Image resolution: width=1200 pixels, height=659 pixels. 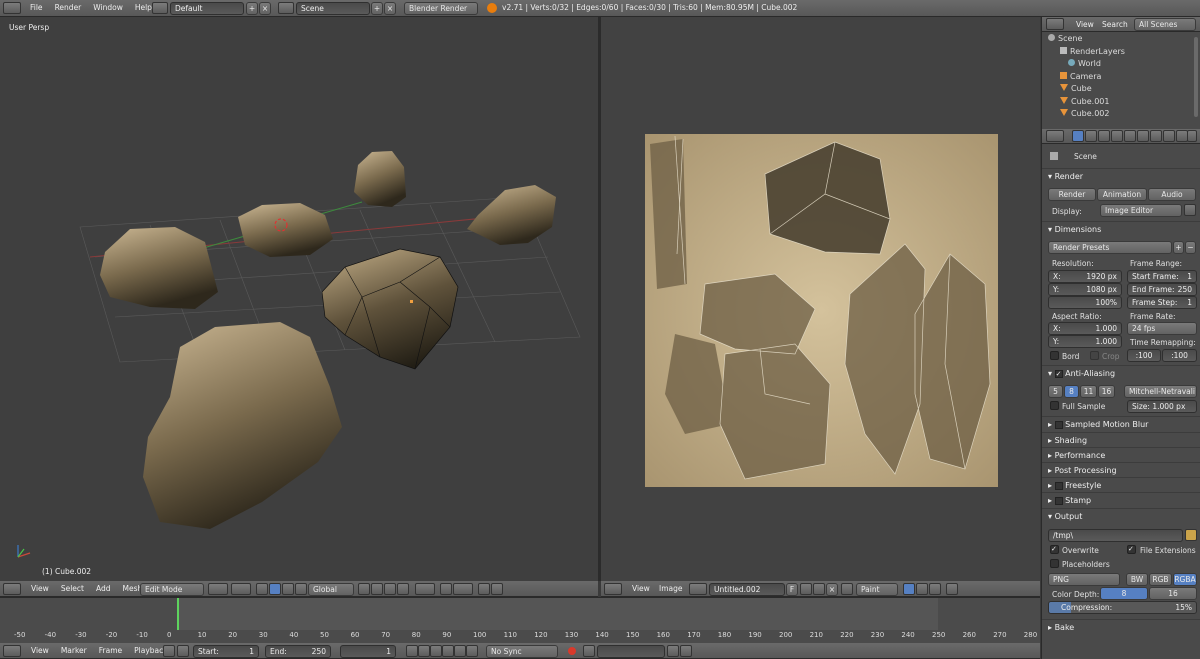 What do you see at coordinates (1085, 289) in the screenshot?
I see `resolution-y-field: Y: 1080 px` at bounding box center [1085, 289].